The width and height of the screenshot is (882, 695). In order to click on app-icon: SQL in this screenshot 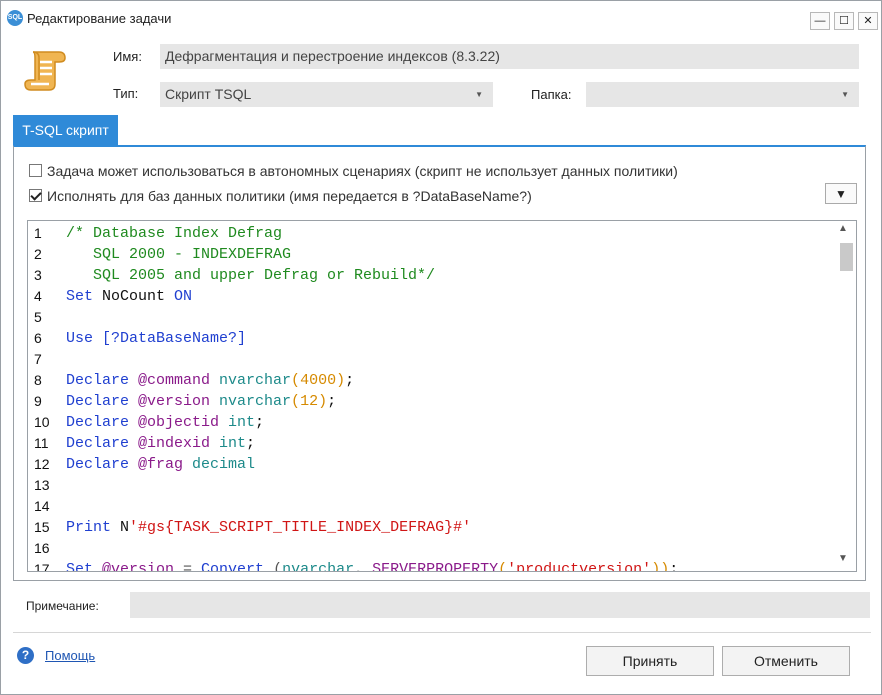, I will do `click(15, 18)`.